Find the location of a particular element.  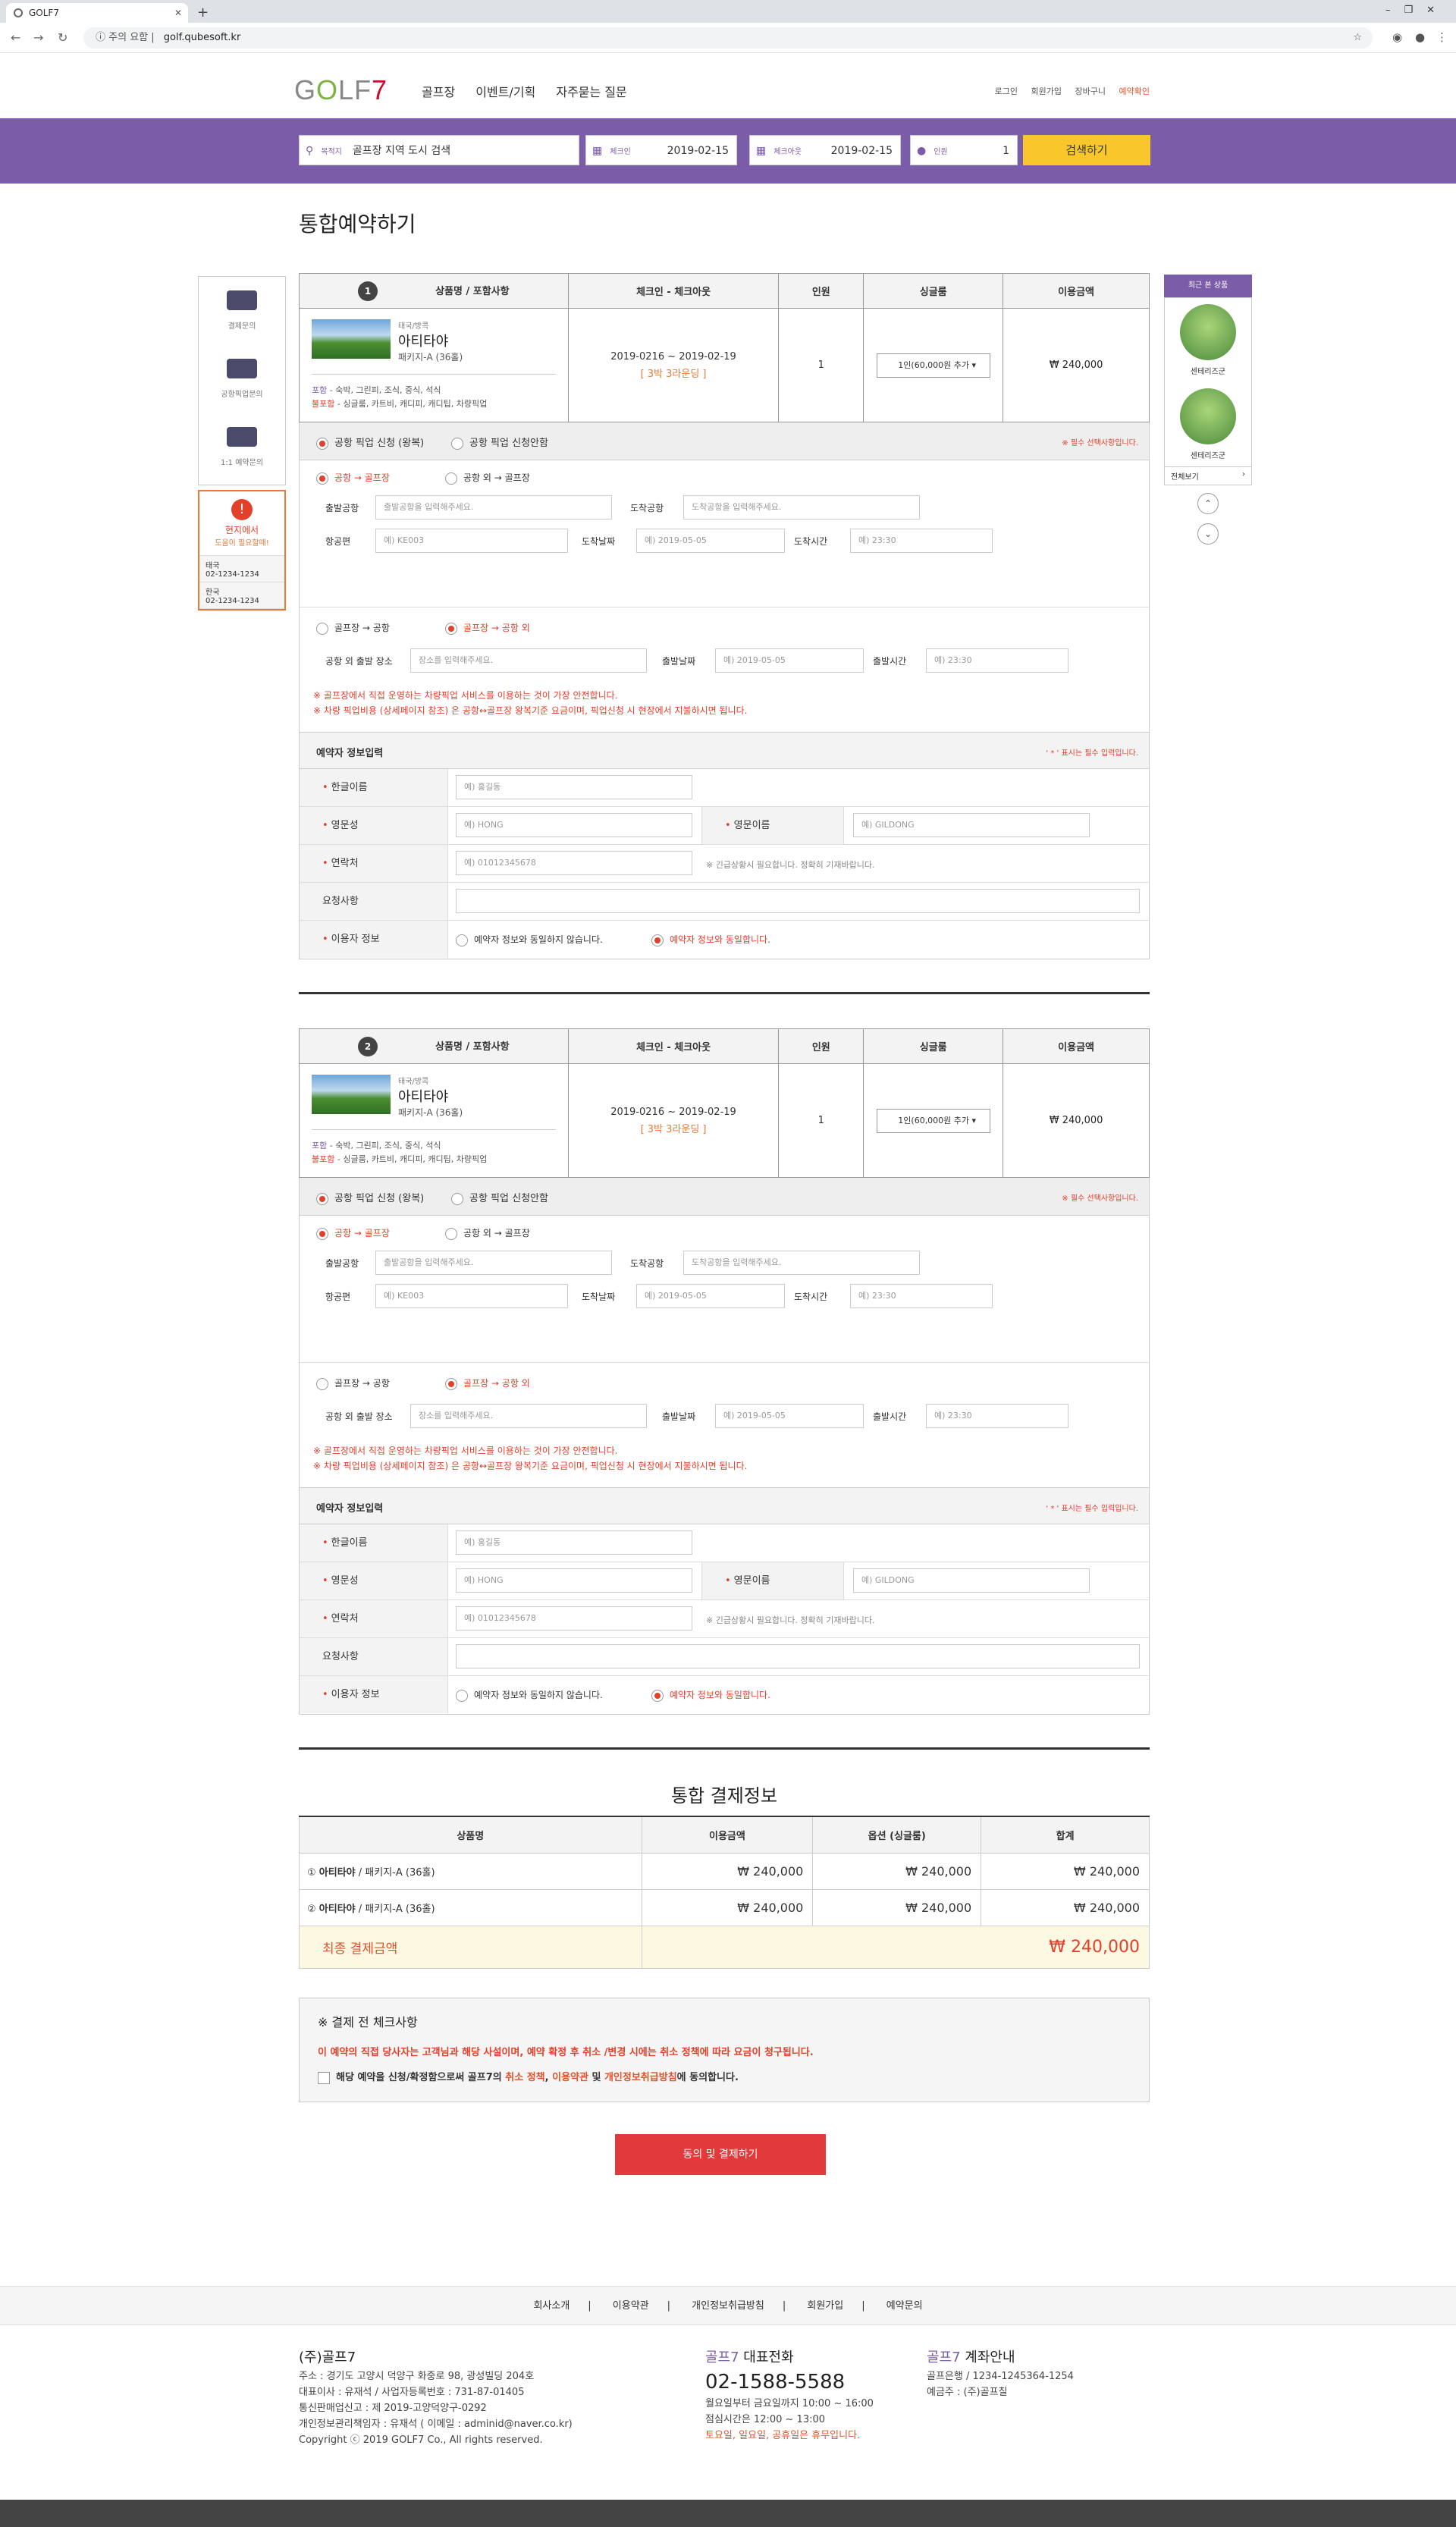

checkin-field: ▦ 체크인 2019-02-15 is located at coordinates (661, 150).